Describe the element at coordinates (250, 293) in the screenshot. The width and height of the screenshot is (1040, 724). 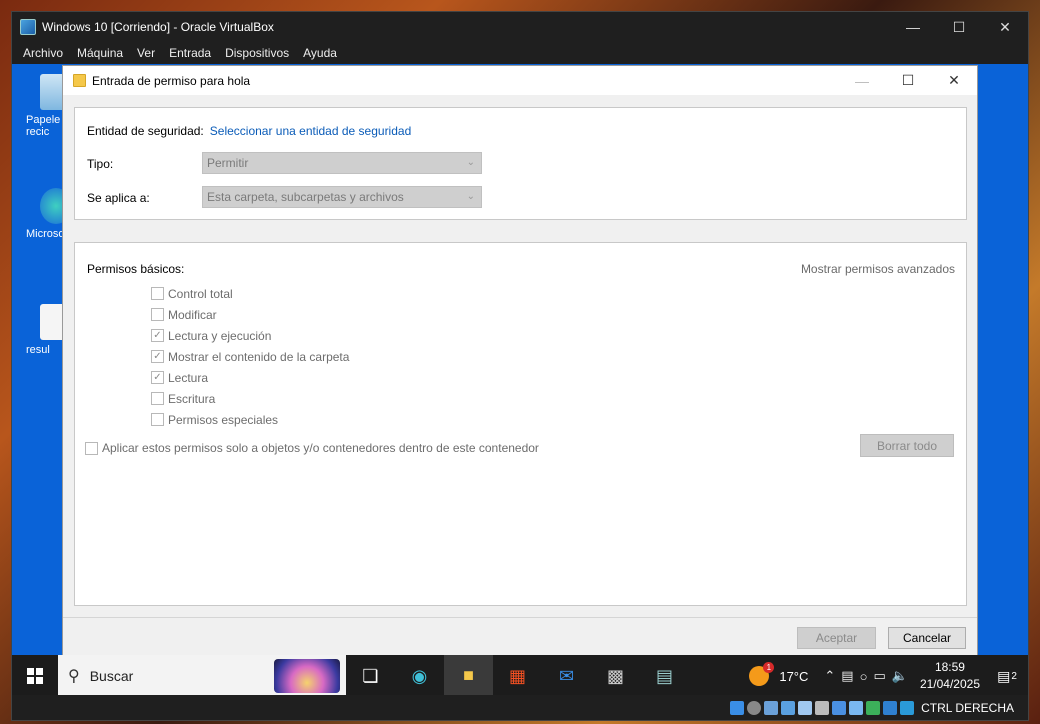
I see `permission-full-control: Control total` at that location.